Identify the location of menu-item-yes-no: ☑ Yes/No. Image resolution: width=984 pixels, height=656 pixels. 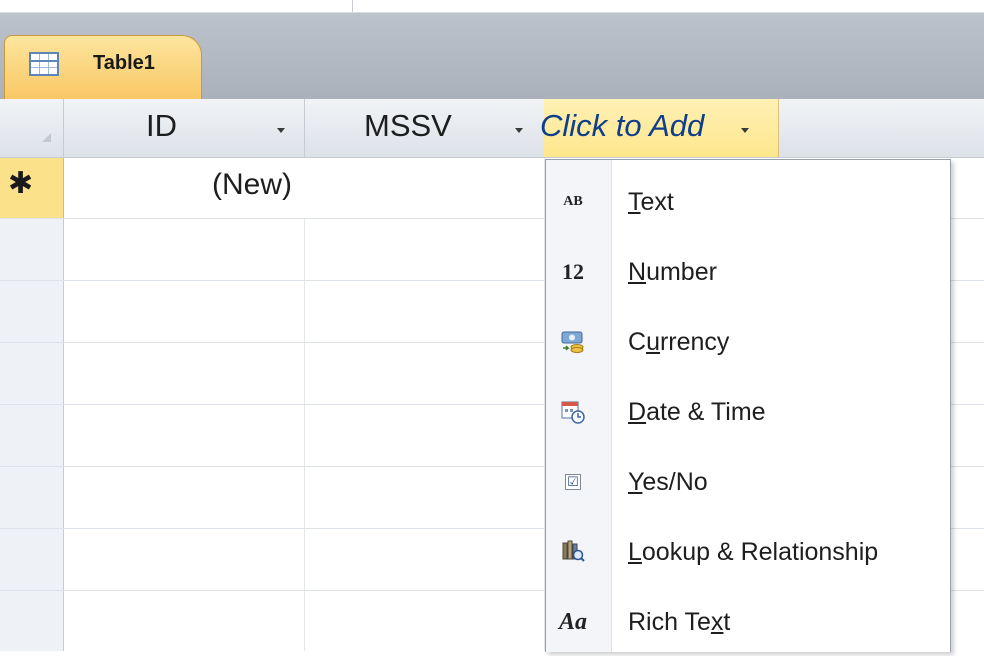
(748, 481).